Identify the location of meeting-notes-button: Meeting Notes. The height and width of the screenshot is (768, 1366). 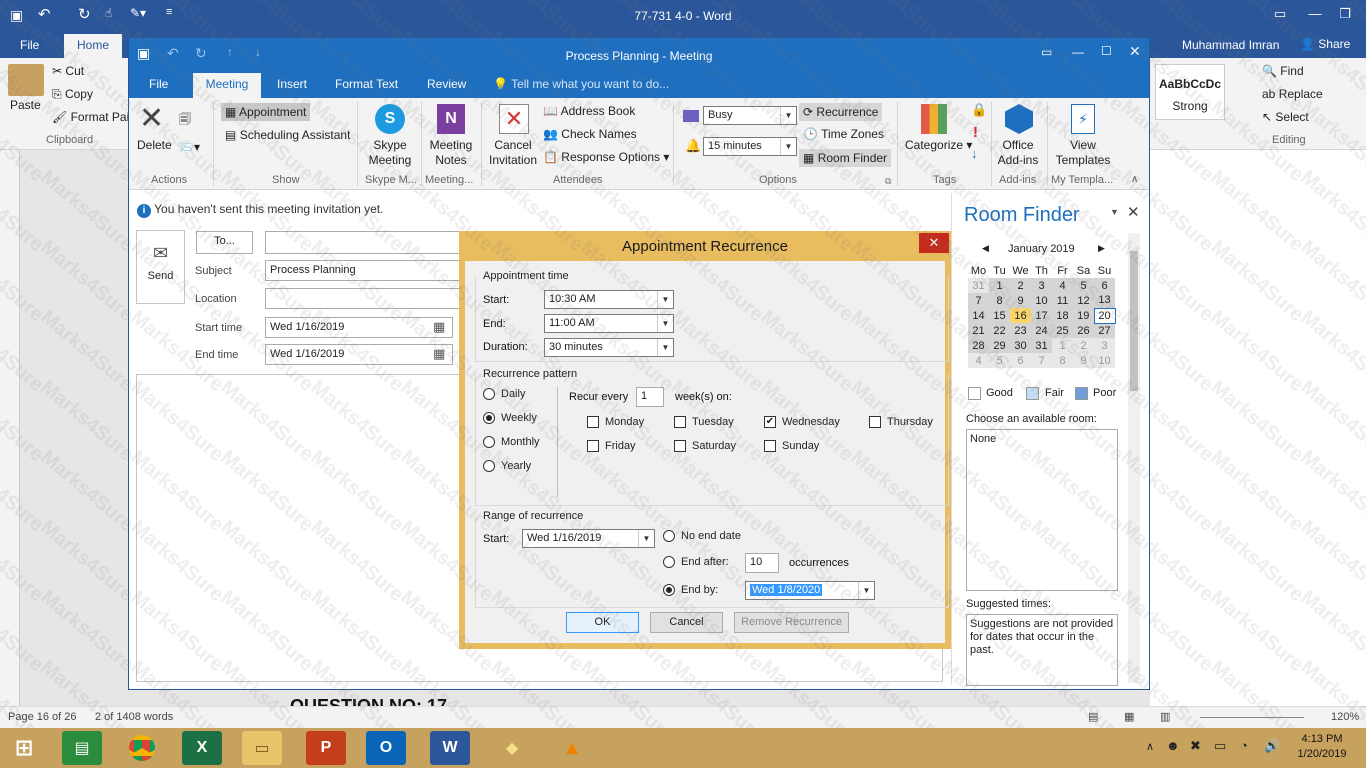
(451, 153).